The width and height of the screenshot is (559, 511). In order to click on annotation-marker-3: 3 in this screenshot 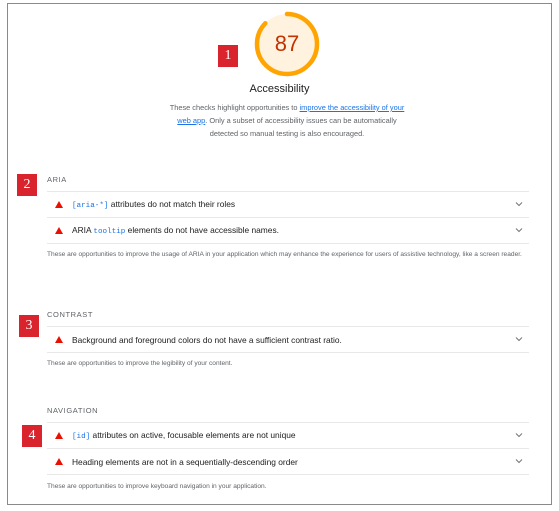, I will do `click(29, 326)`.